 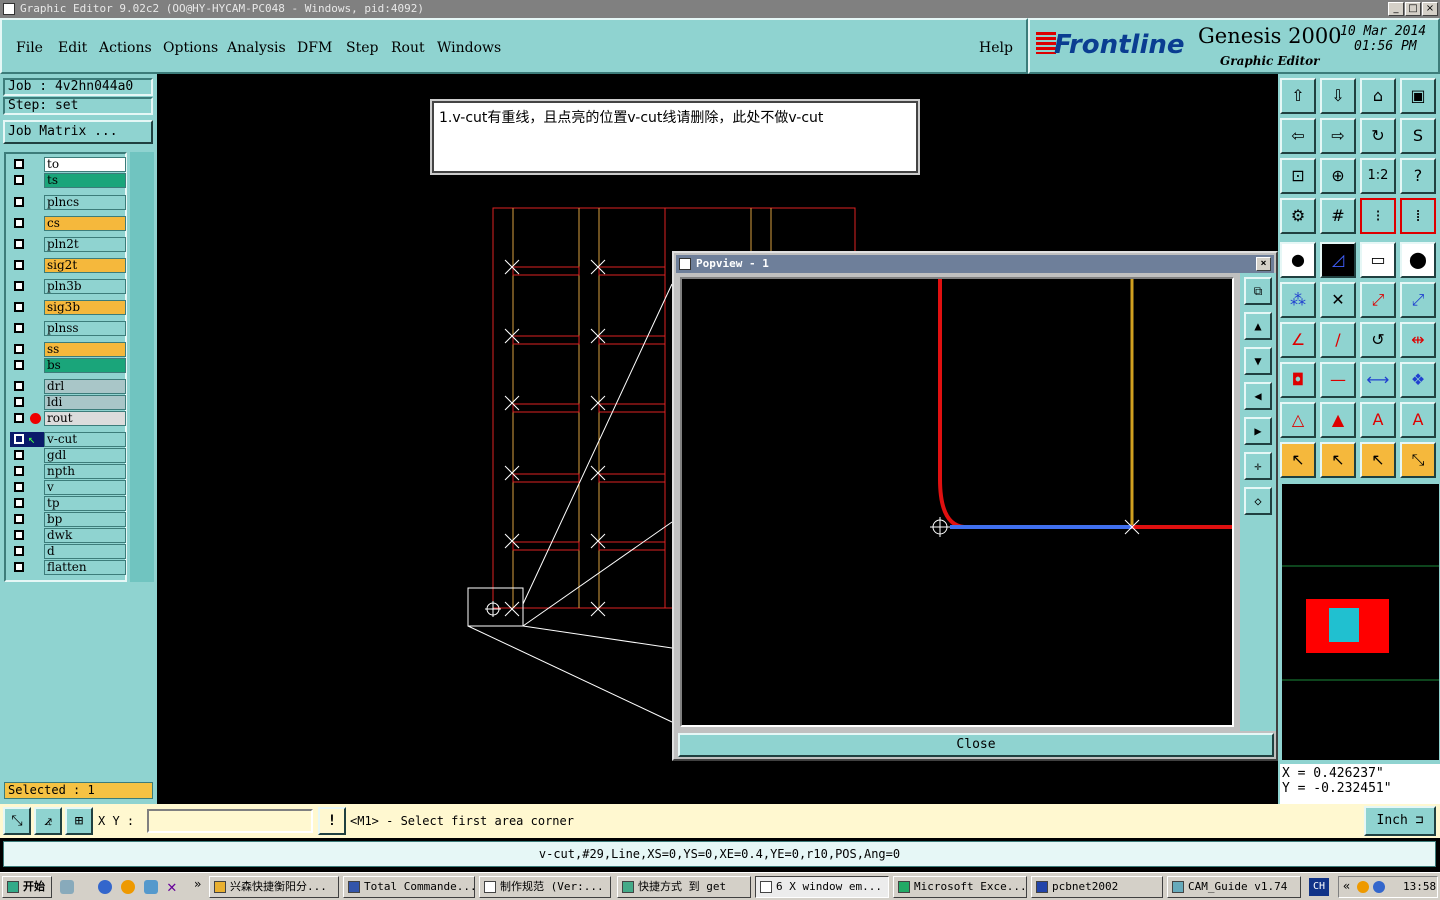 What do you see at coordinates (1378, 136) in the screenshot?
I see `tool-redo-icon: ↻` at bounding box center [1378, 136].